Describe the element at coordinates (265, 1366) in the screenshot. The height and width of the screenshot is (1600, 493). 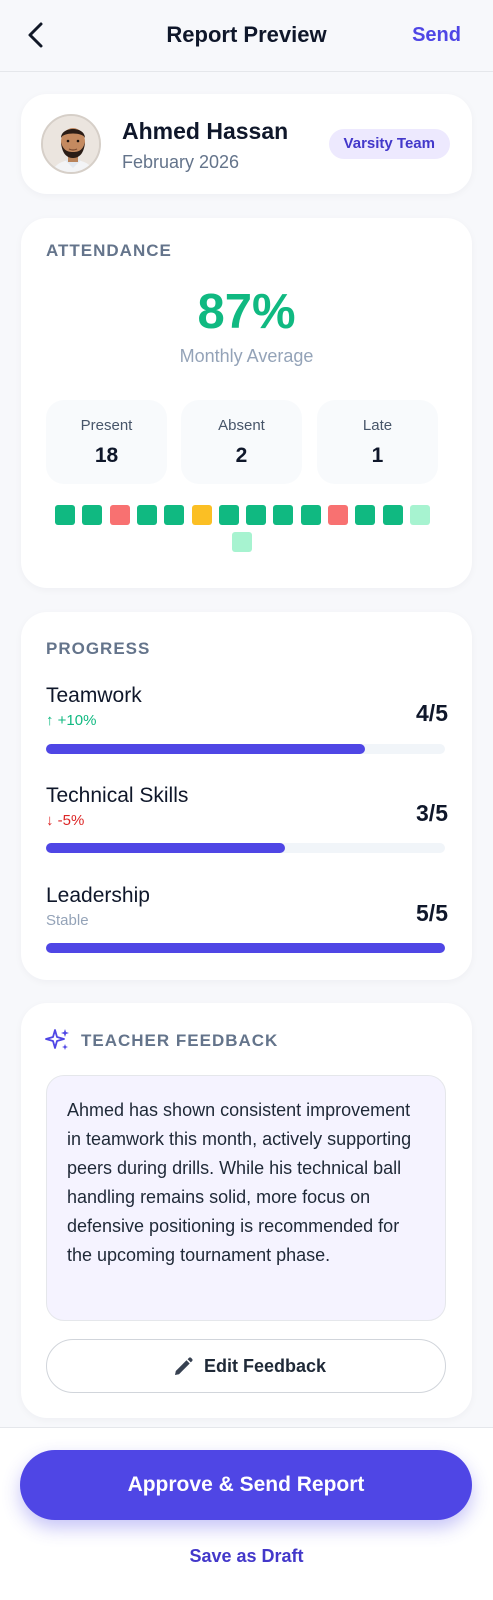
I see `edit-feedback-label: Edit Feedback` at that location.